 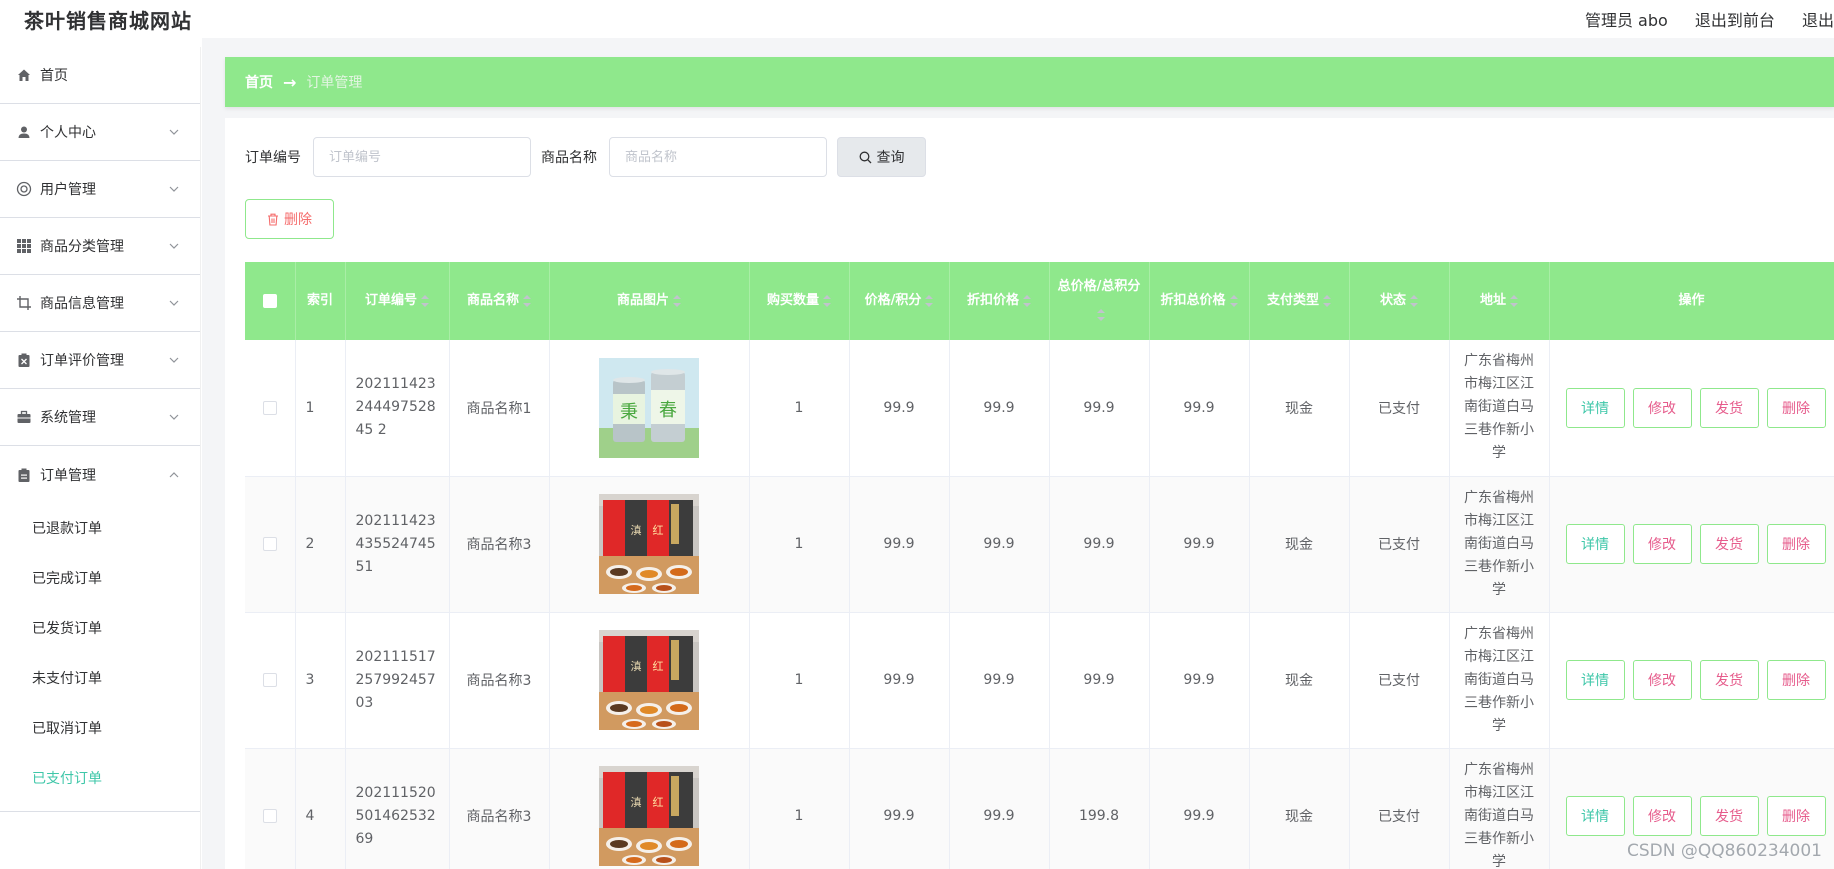 I want to click on site-title: 茶叶销售商城网站, so click(x=108, y=21).